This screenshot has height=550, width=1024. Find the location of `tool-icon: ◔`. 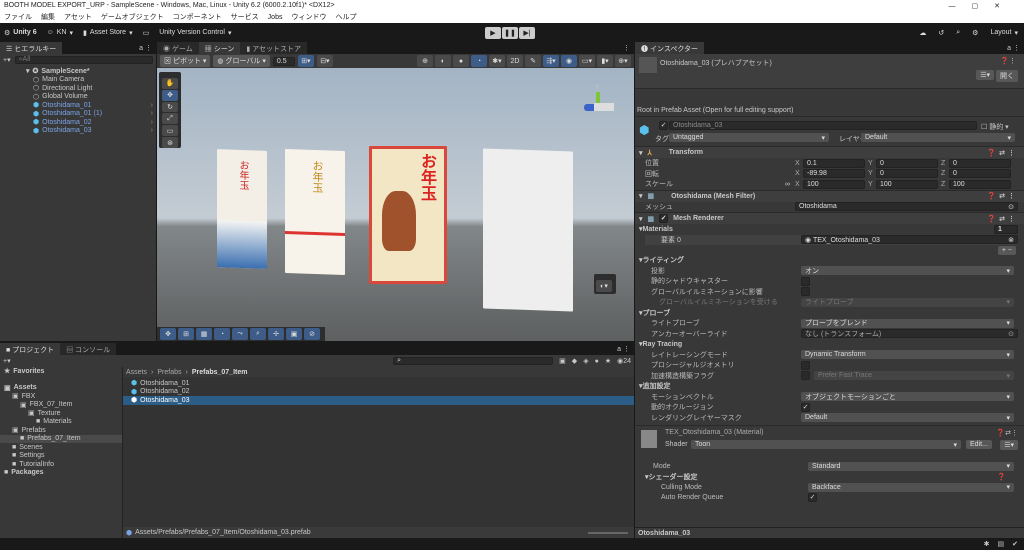

tool-icon: ◔ is located at coordinates (222, 334).